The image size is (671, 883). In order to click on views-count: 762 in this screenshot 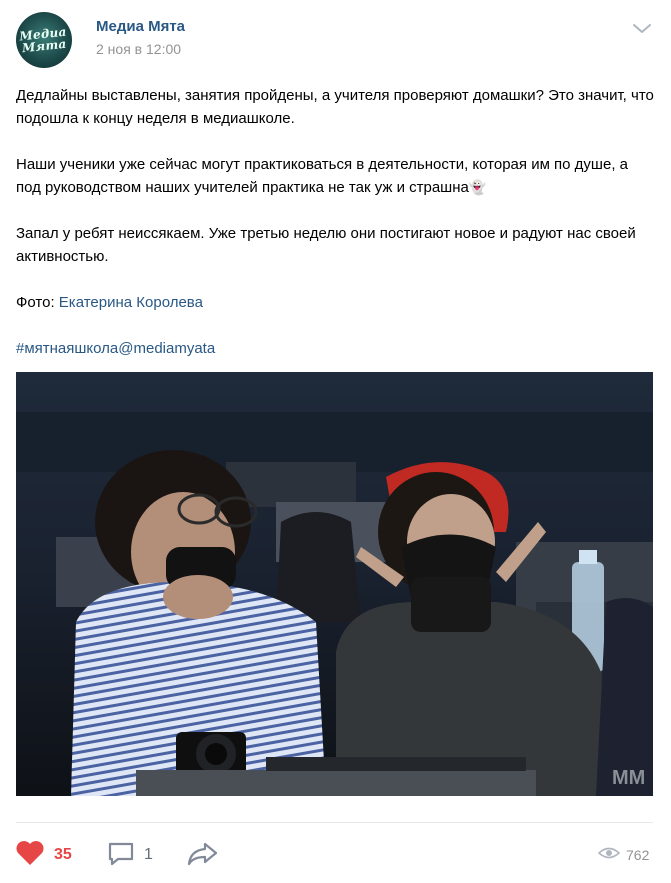, I will do `click(638, 855)`.